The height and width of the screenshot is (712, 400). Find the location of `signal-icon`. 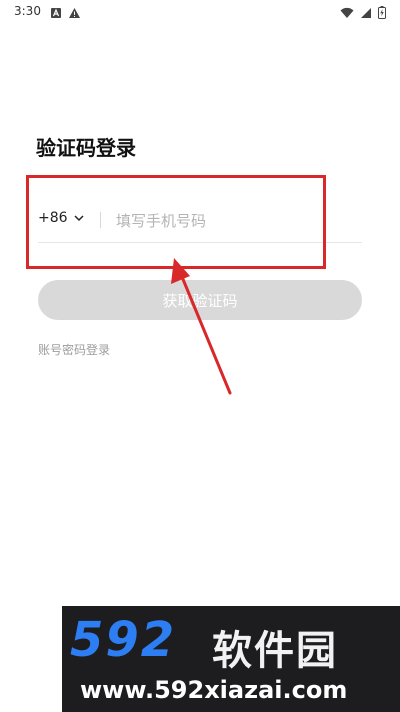

signal-icon is located at coordinates (366, 13).